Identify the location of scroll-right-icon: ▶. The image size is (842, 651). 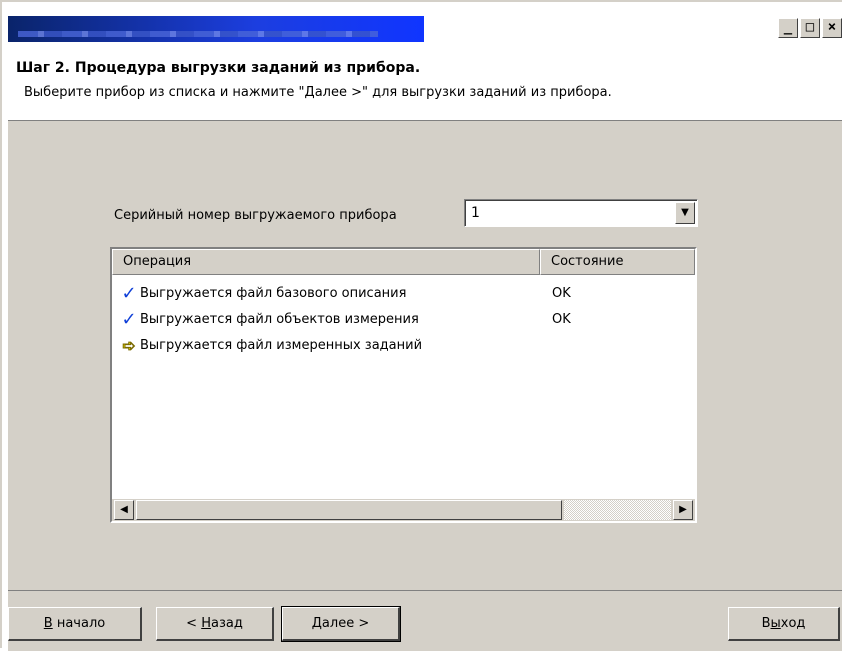
(683, 510).